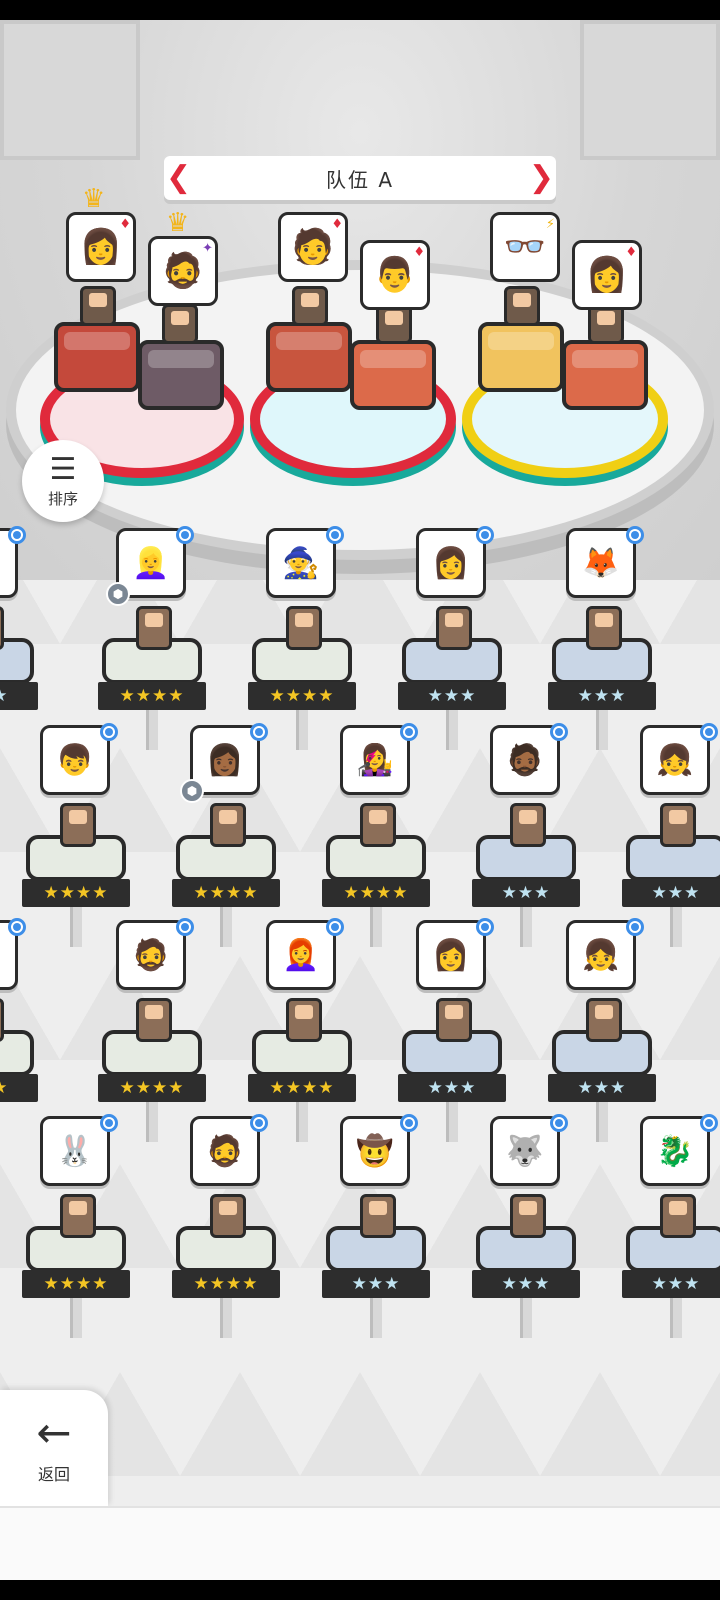 Image resolution: width=720 pixels, height=1600 pixels. I want to click on team-portrait-4: 👨 ♦, so click(395, 275).